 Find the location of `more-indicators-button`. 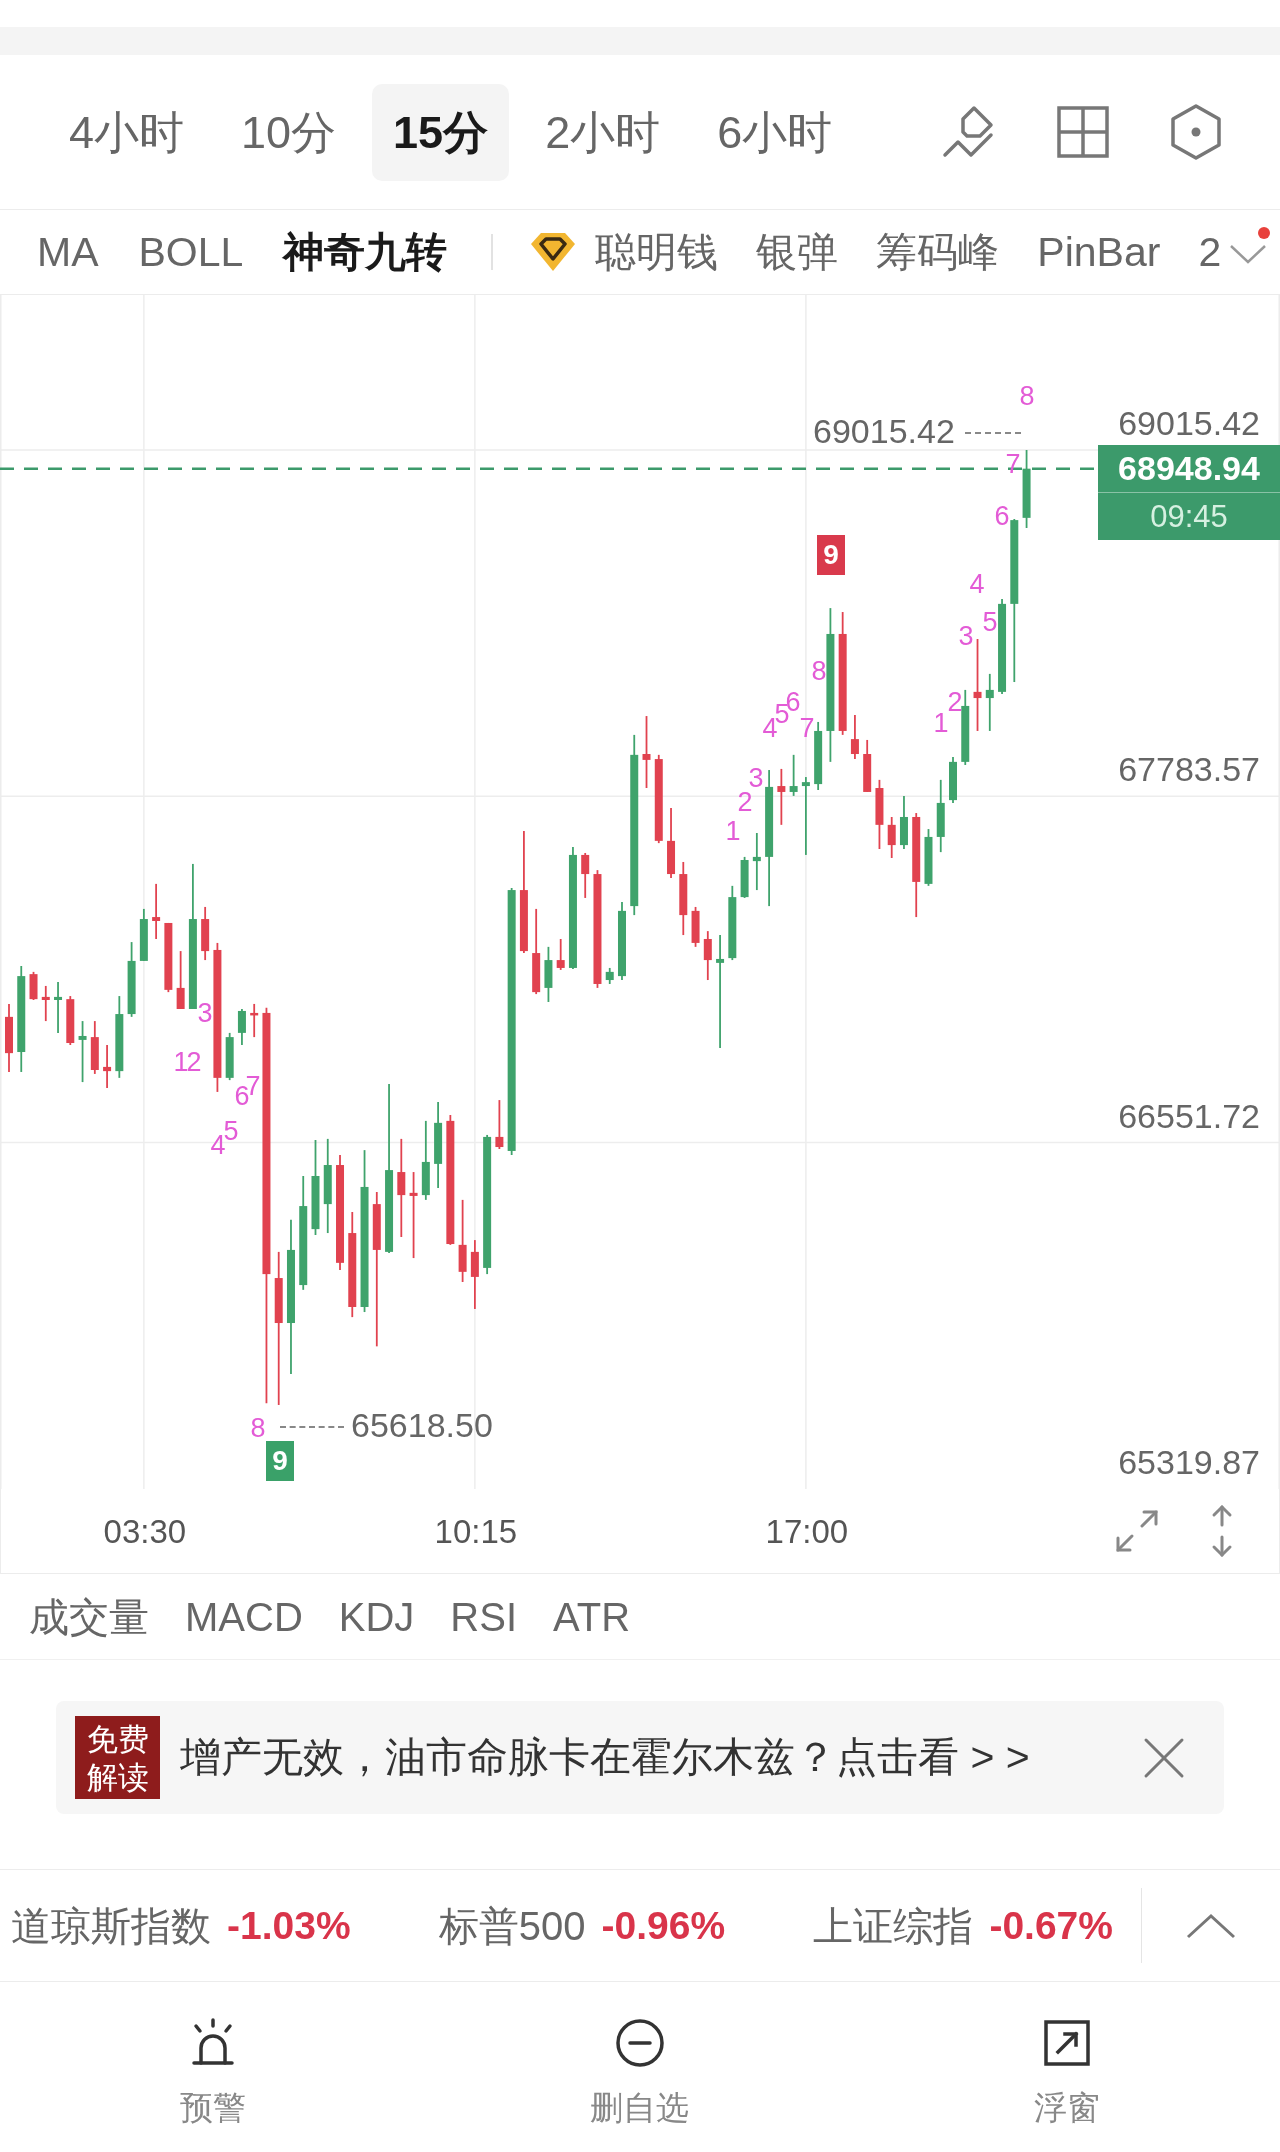

more-indicators-button is located at coordinates (1248, 254).